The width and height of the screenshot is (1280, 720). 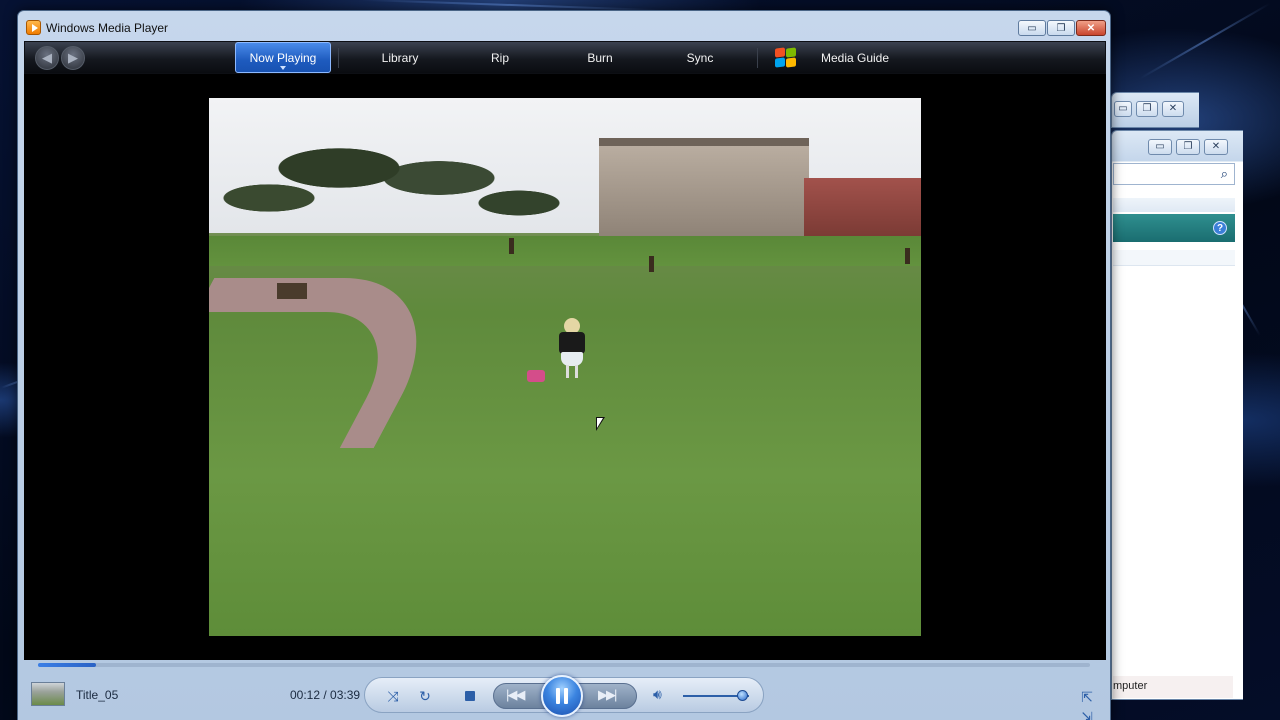 What do you see at coordinates (1174, 174) in the screenshot?
I see `search-input: ⌕` at bounding box center [1174, 174].